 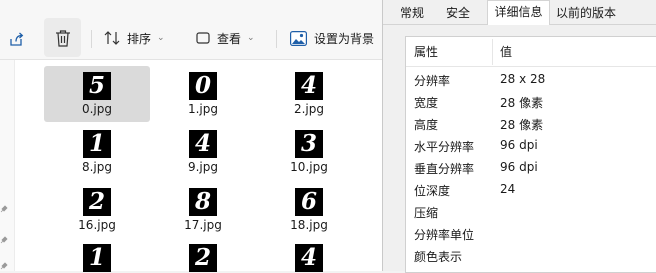 I want to click on property-row: 分辨率单位, so click(x=531, y=233).